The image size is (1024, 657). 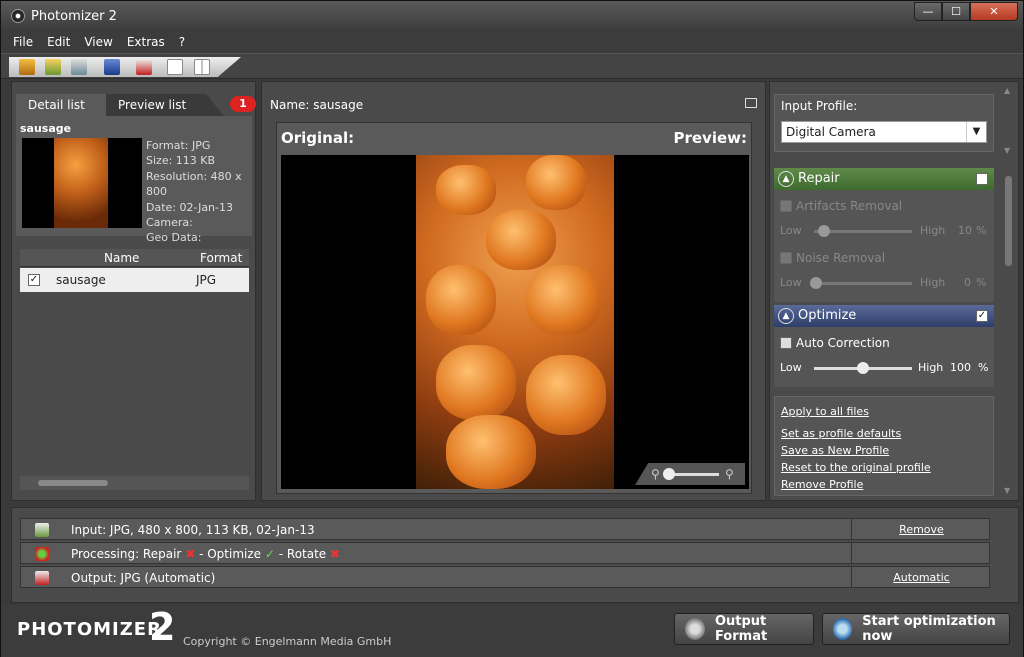 I want to click on optimize-status-icon: ✓, so click(x=269, y=554).